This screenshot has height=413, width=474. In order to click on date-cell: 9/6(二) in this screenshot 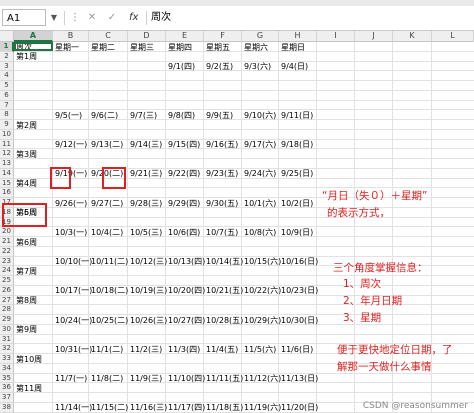, I will do `click(104, 115)`.